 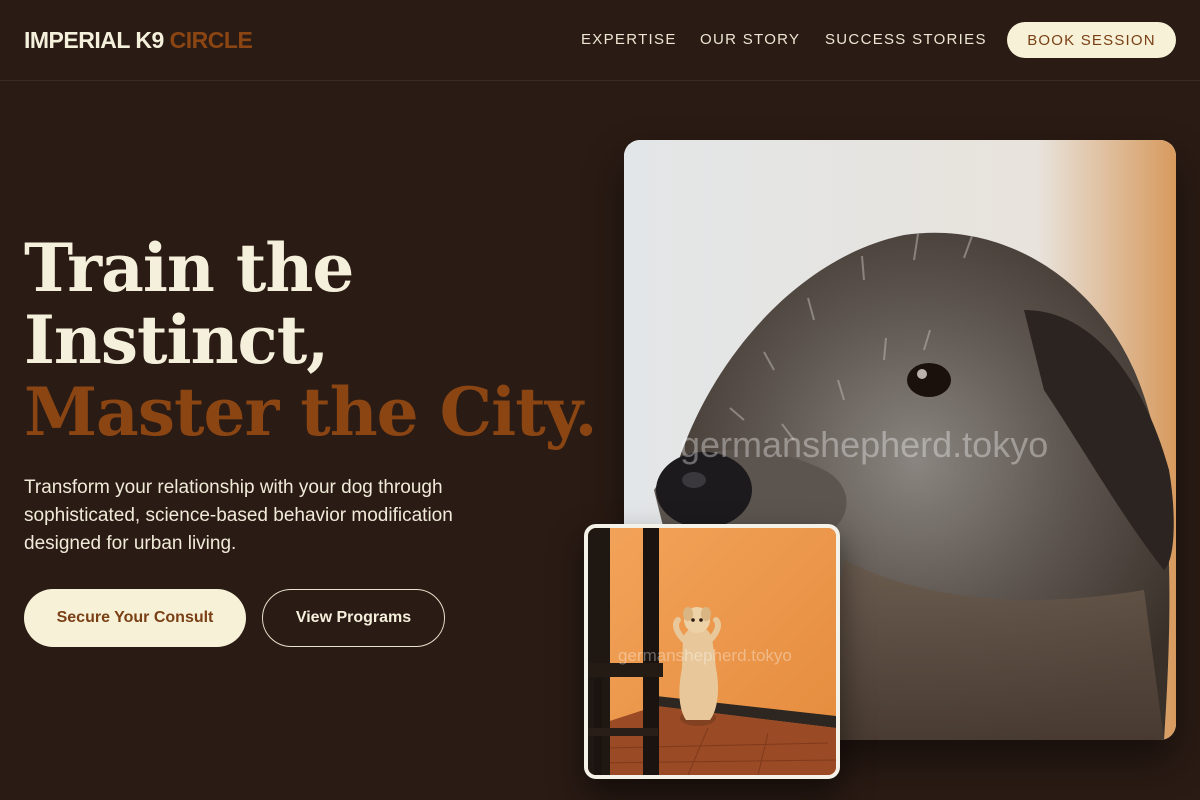 I want to click on hero-inset-photo: germanshepherd.tokyo, so click(x=712, y=651).